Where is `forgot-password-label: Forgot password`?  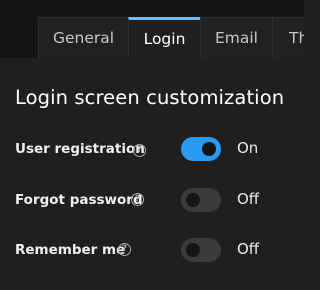
forgot-password-label: Forgot password is located at coordinates (79, 200).